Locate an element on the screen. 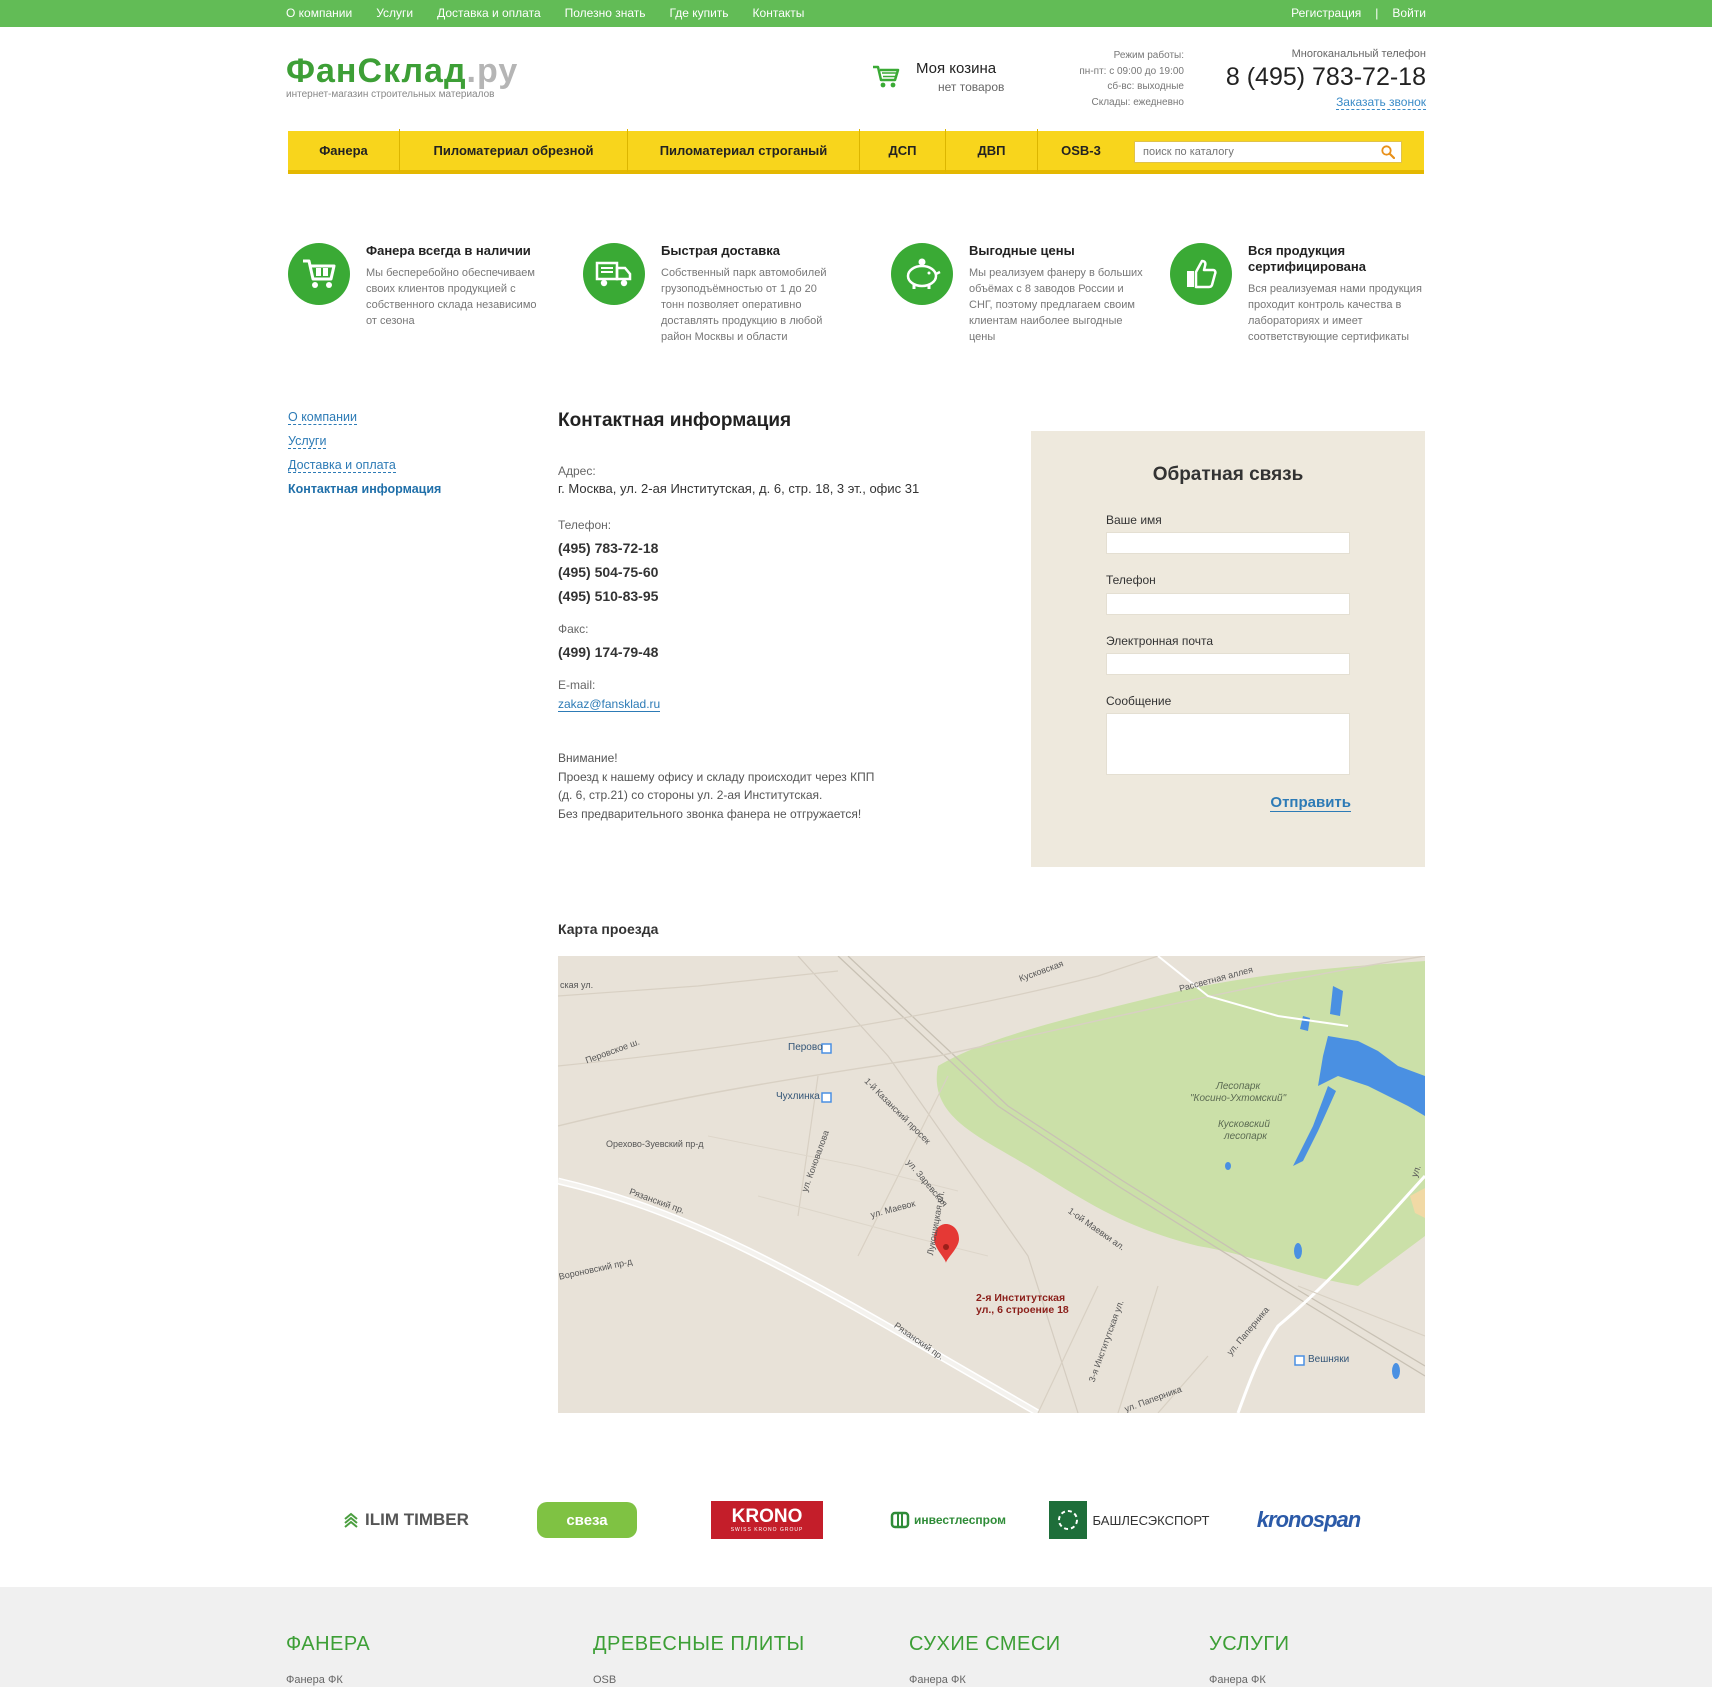 This screenshot has width=1712, height=1687. partner-name: БАШЛЕСЭКСПОРТ is located at coordinates (1151, 1520).